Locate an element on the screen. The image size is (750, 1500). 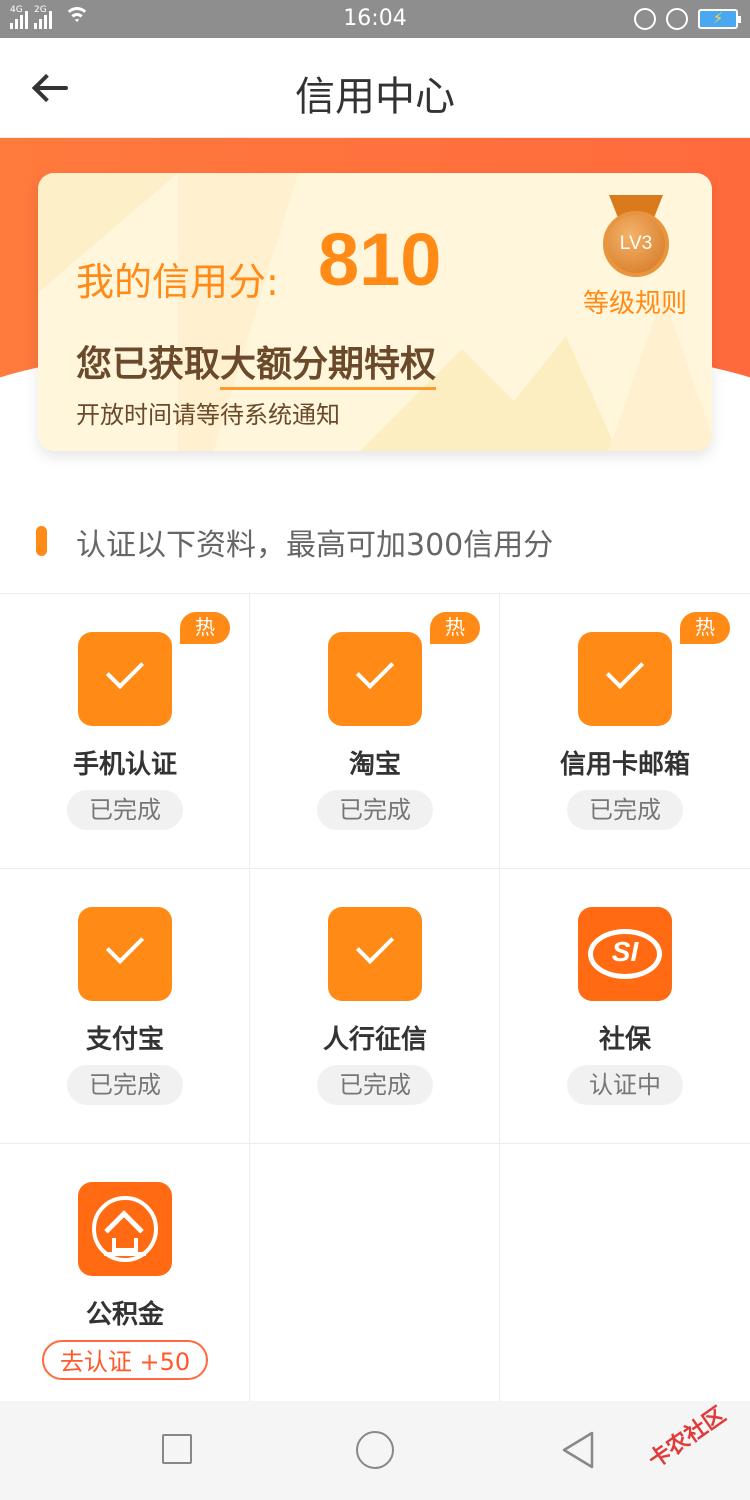
auth-item-name: 信用卡邮箱 is located at coordinates (624, 765).